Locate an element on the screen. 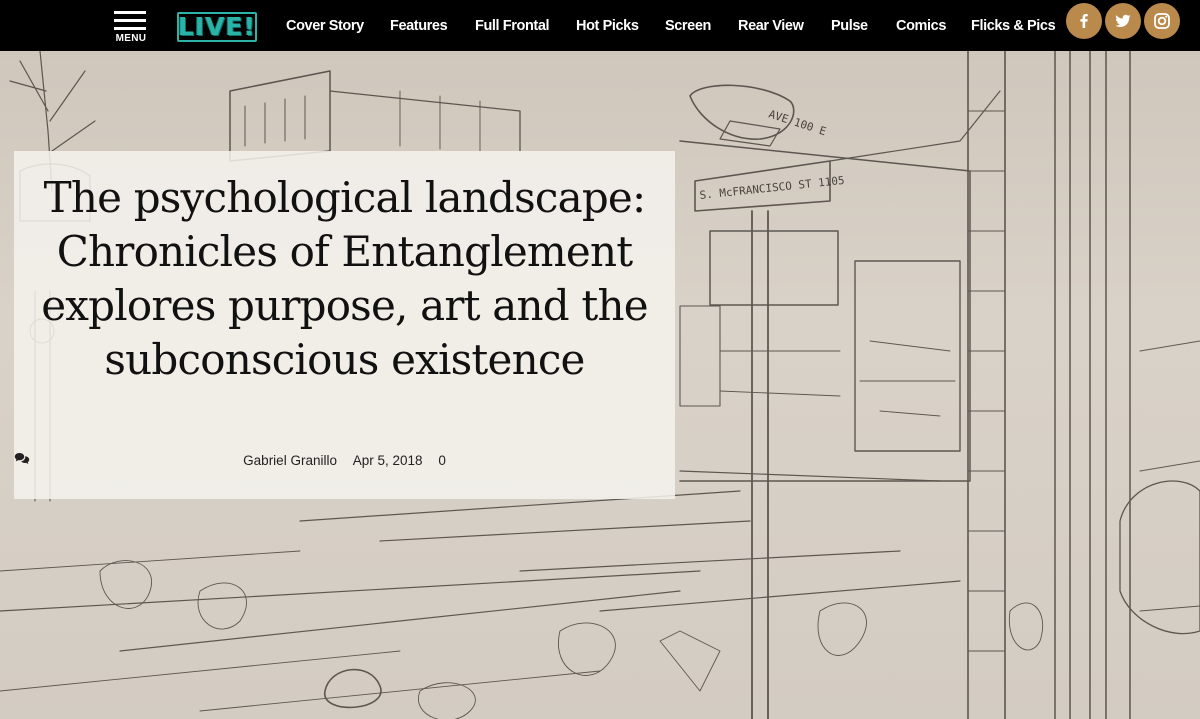 Image resolution: width=1200 pixels, height=719 pixels. author-link: Gabriel Granillo is located at coordinates (290, 460).